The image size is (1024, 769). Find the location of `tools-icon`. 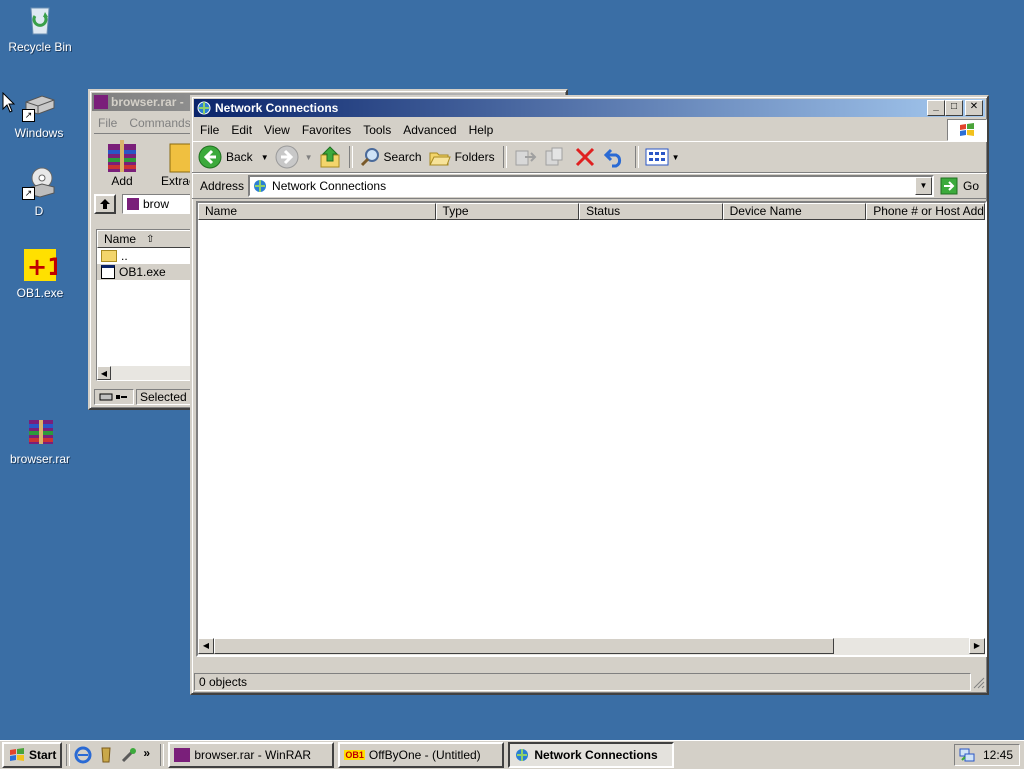

tools-icon is located at coordinates (129, 755).